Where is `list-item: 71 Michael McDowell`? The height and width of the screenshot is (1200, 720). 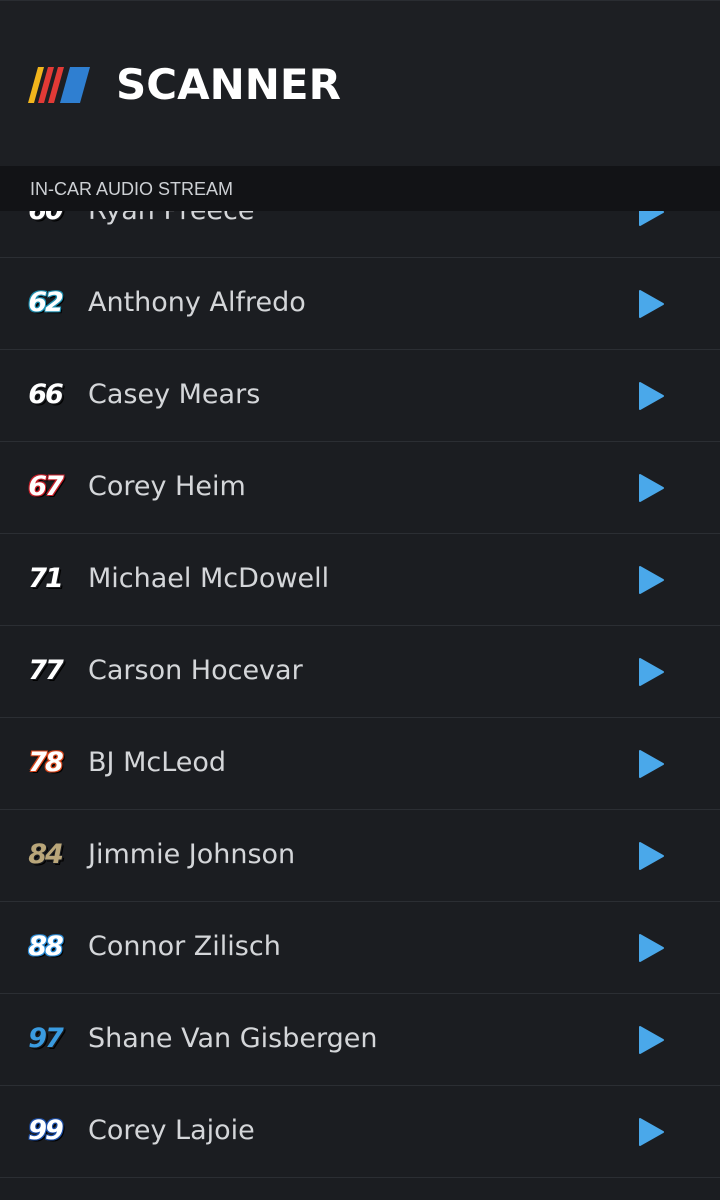
list-item: 71 Michael McDowell is located at coordinates (360, 580).